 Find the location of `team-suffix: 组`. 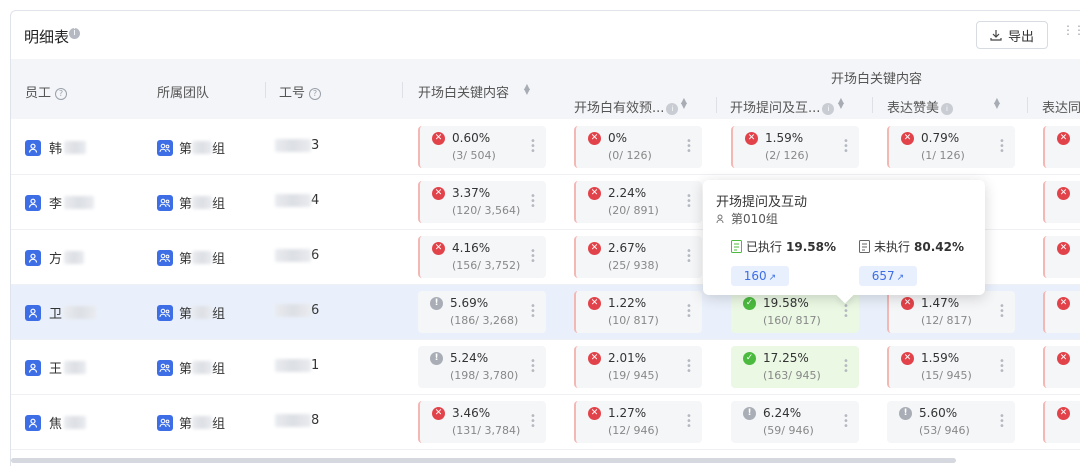

team-suffix: 组 is located at coordinates (219, 369).